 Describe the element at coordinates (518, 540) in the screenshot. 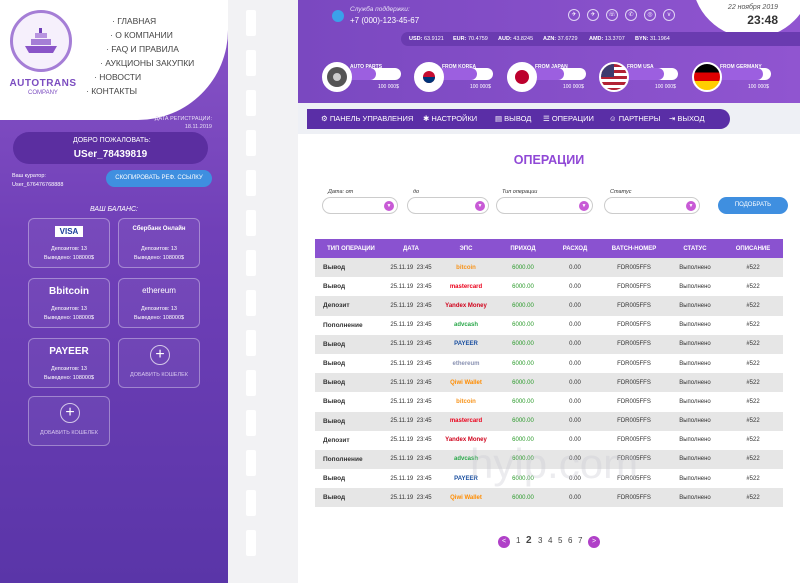

I see `page-link: 1` at that location.